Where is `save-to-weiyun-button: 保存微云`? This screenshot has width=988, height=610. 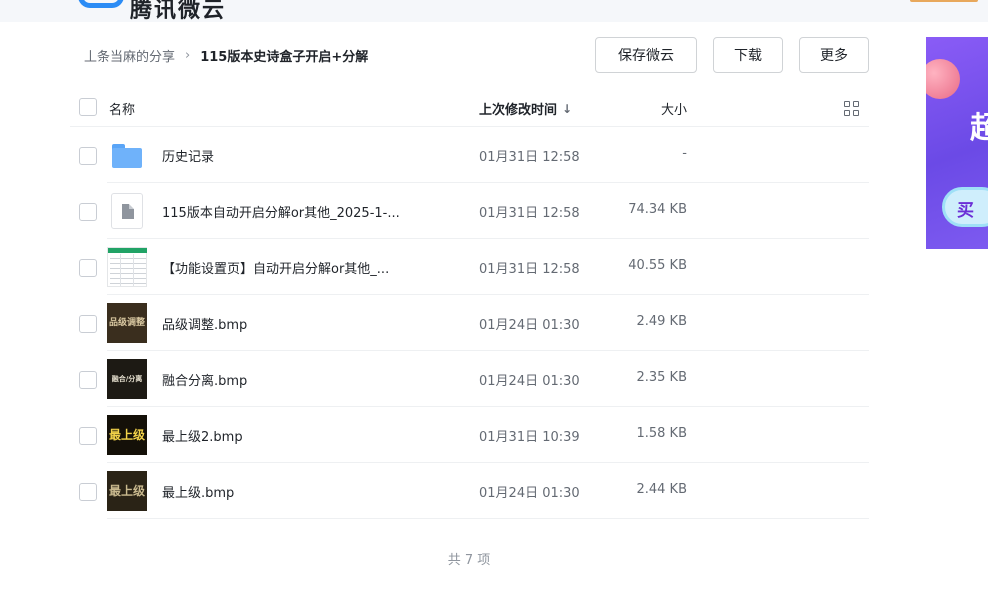
save-to-weiyun-button: 保存微云 is located at coordinates (646, 55).